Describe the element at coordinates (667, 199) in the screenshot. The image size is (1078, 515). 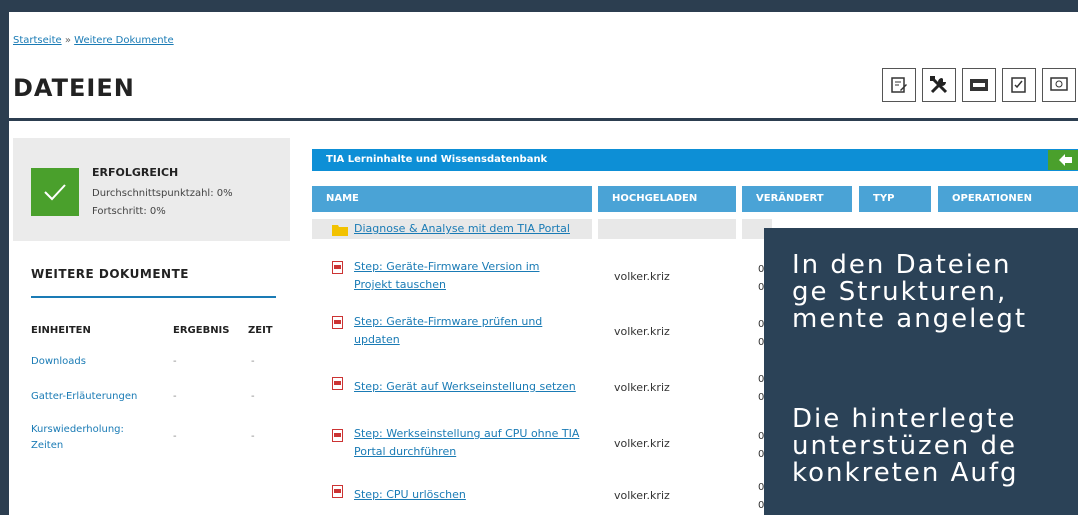
I see `column-header-uploaded: HOCHGELADEN` at that location.